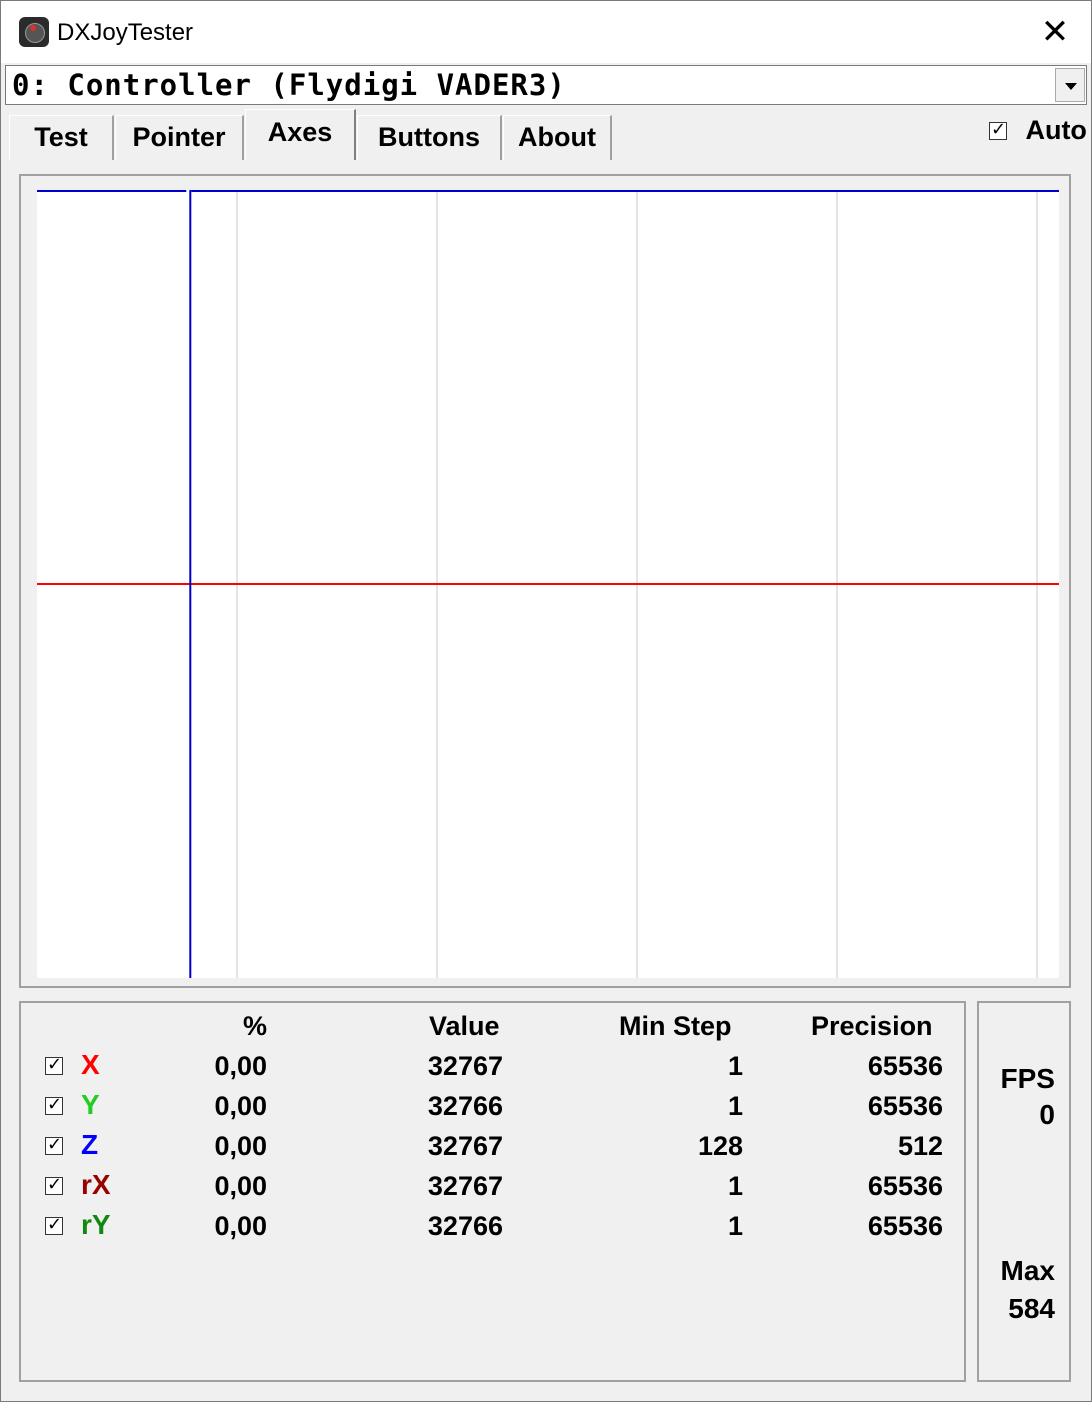 This screenshot has width=1092, height=1402. What do you see at coordinates (34, 32) in the screenshot?
I see `joystick-app-icon` at bounding box center [34, 32].